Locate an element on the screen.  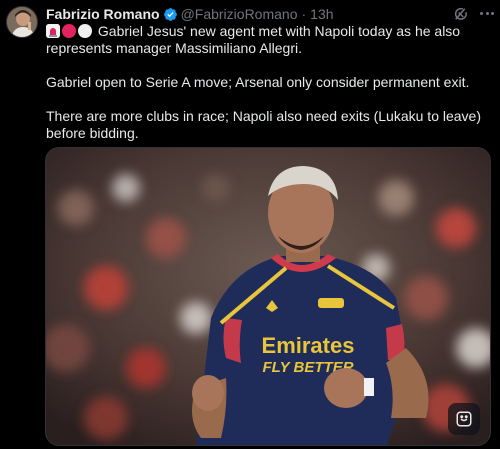
tweet-header: Fabrizio Romano @FabrizioRomano · 13h is located at coordinates (190, 14).